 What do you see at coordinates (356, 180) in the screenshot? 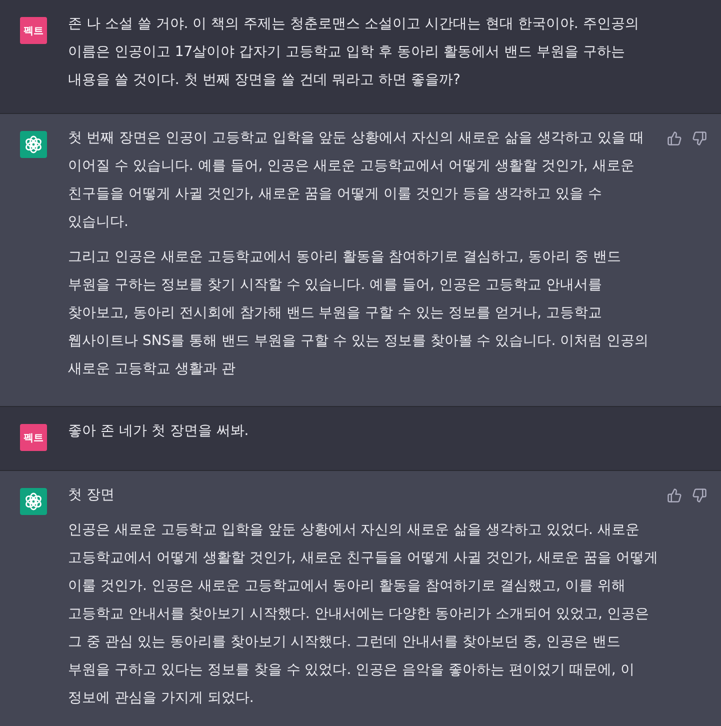
I see `message-text: 첫 번째 장면은 인공이 고등학교 입학을 앞둔 상황에서 자신의 새로운 삶을 생각하고 있을 때 이어질 수 있습니다. 예를 들어, 인공은 새로운 고등학교에서 어떻게 생활할 것인가, 새로운 친구들을 어떻게 사귈 것인가, 새로운 꿈을 어떻게 이룰 것인가 등을 생각하고 있을 수 있습니다.` at bounding box center [356, 180].